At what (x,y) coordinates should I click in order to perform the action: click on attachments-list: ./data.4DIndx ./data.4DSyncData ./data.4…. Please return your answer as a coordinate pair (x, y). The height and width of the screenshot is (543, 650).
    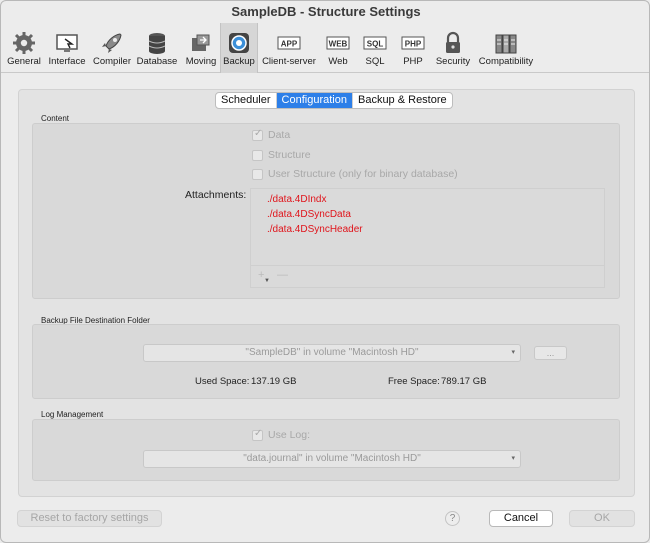
    Looking at the image, I should click on (427, 238).